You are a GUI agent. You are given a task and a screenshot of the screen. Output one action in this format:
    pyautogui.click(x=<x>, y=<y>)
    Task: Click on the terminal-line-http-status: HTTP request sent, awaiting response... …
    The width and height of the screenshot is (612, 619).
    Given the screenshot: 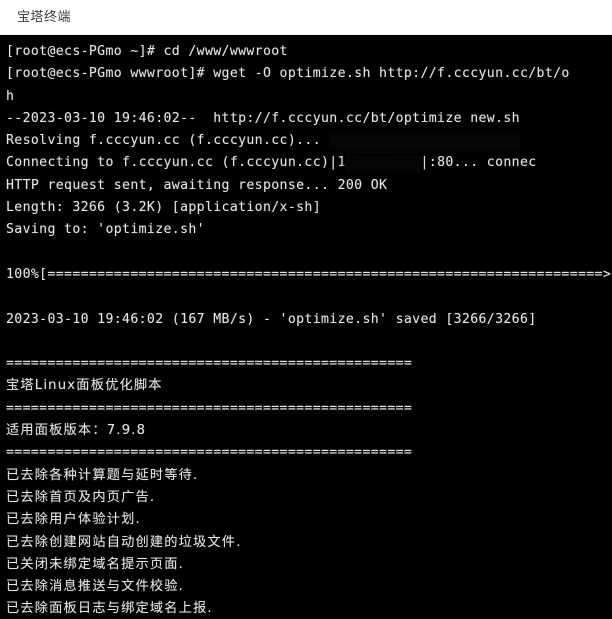 What is the action you would take?
    pyautogui.click(x=197, y=185)
    